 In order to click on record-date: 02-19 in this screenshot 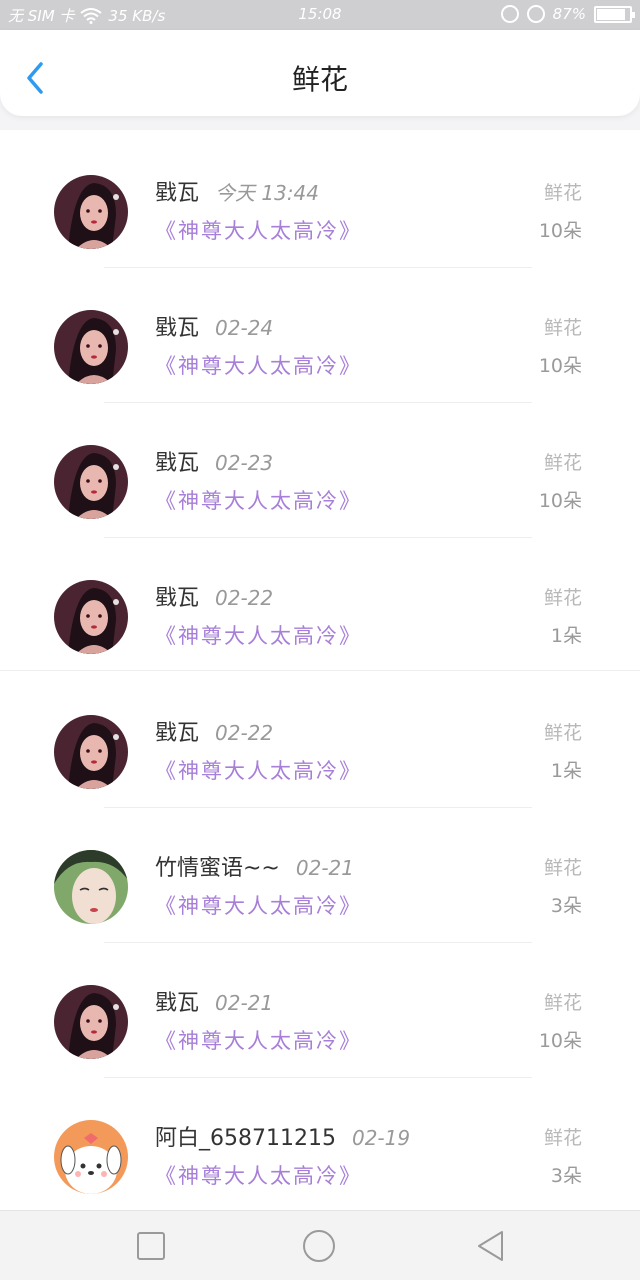, I will do `click(381, 1138)`.